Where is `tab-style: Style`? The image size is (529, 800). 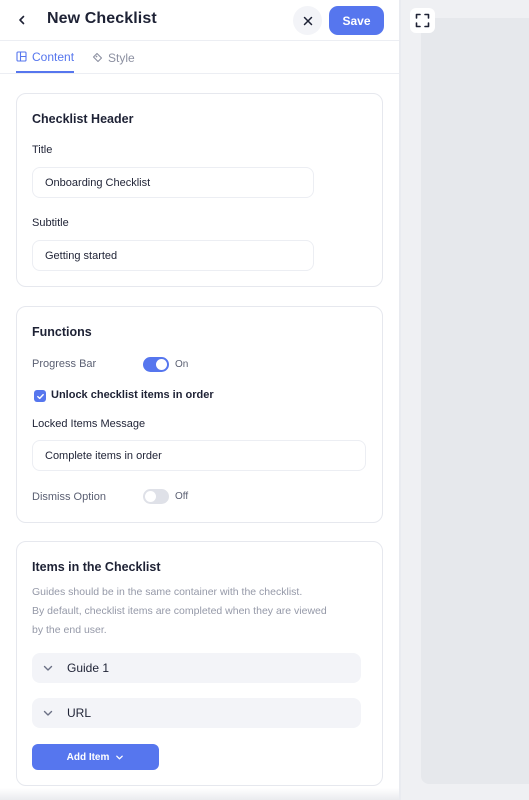 tab-style: Style is located at coordinates (113, 57).